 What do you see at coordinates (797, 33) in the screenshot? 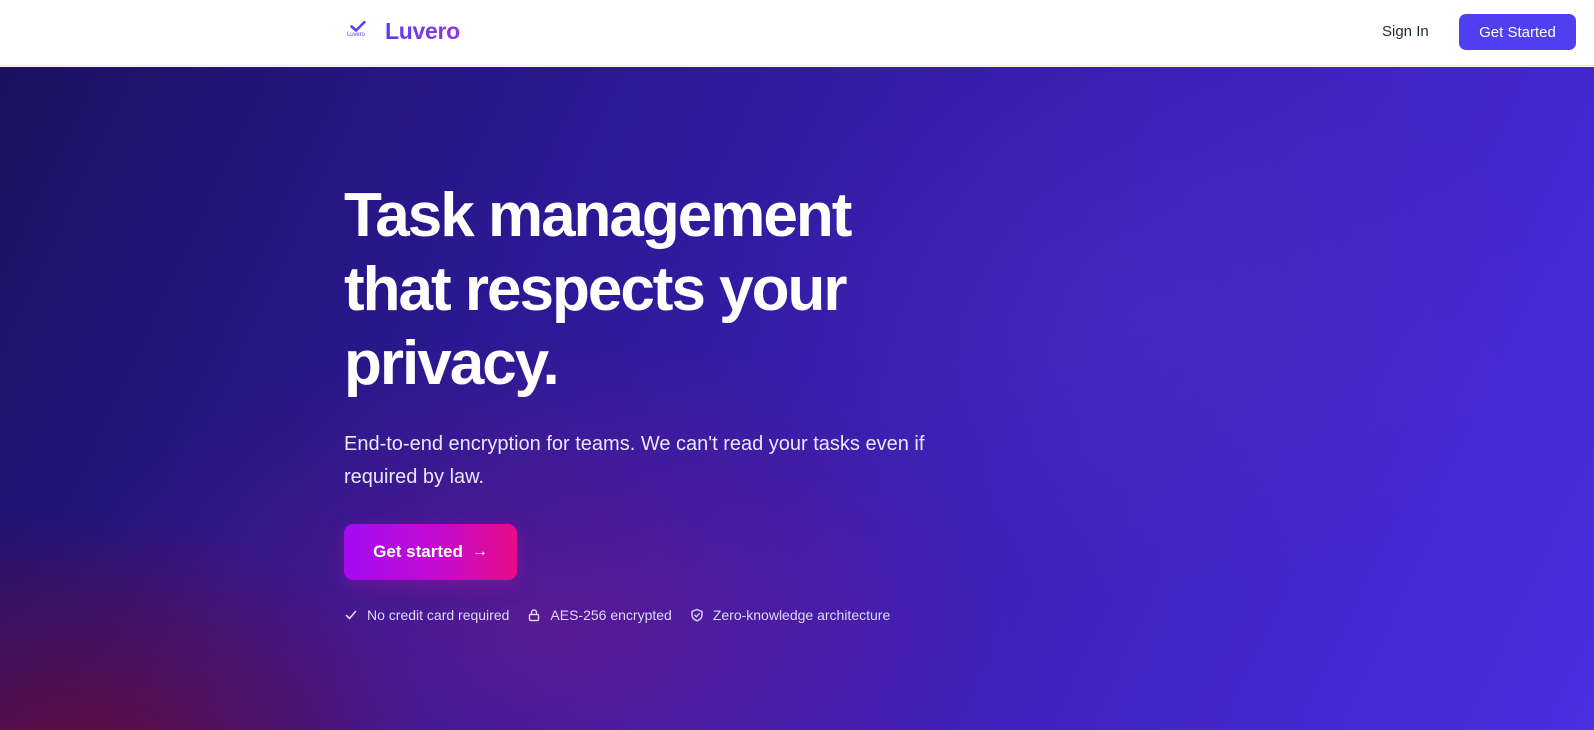
I see `top-navbar: Luvero Luvero Sign In Get Started` at bounding box center [797, 33].